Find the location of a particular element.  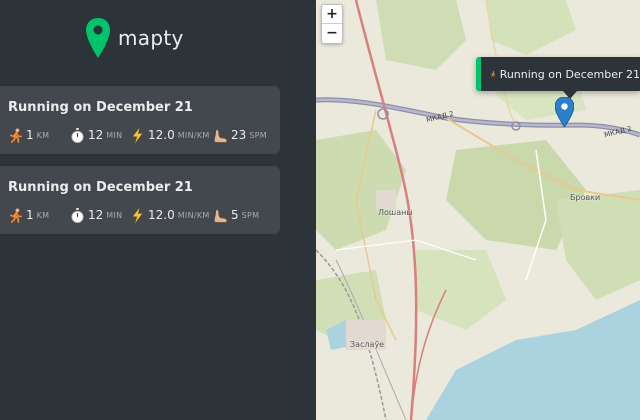

stat-value: 23 is located at coordinates (239, 135).